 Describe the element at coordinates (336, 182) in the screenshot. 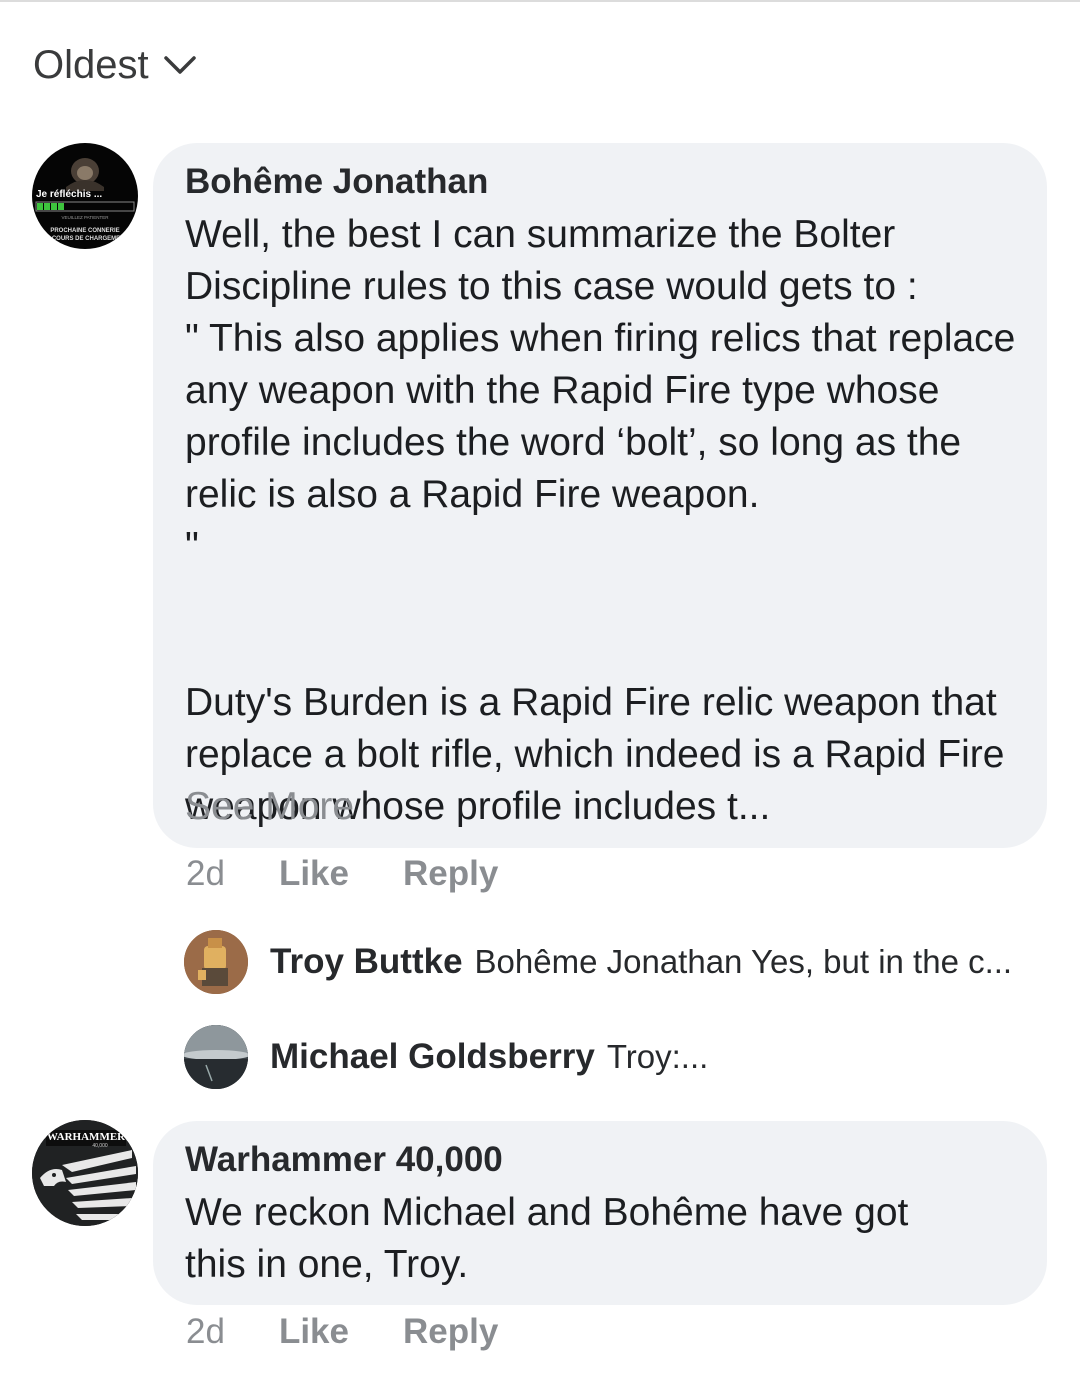

I see `comment-author: Bohême Jonathan` at that location.